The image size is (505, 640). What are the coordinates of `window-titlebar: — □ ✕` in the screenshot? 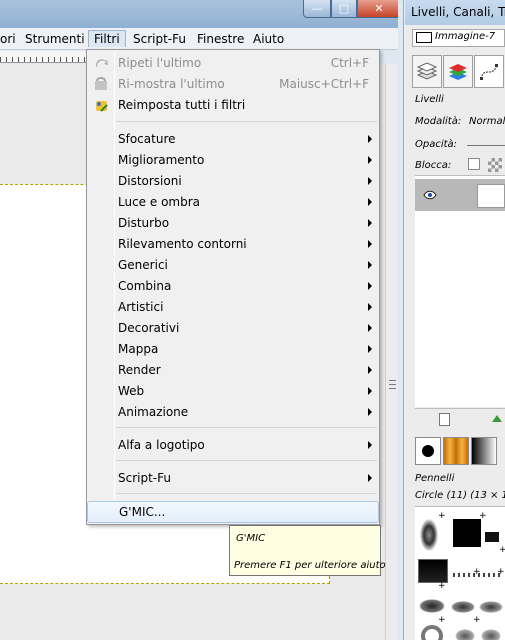 It's located at (200, 14).